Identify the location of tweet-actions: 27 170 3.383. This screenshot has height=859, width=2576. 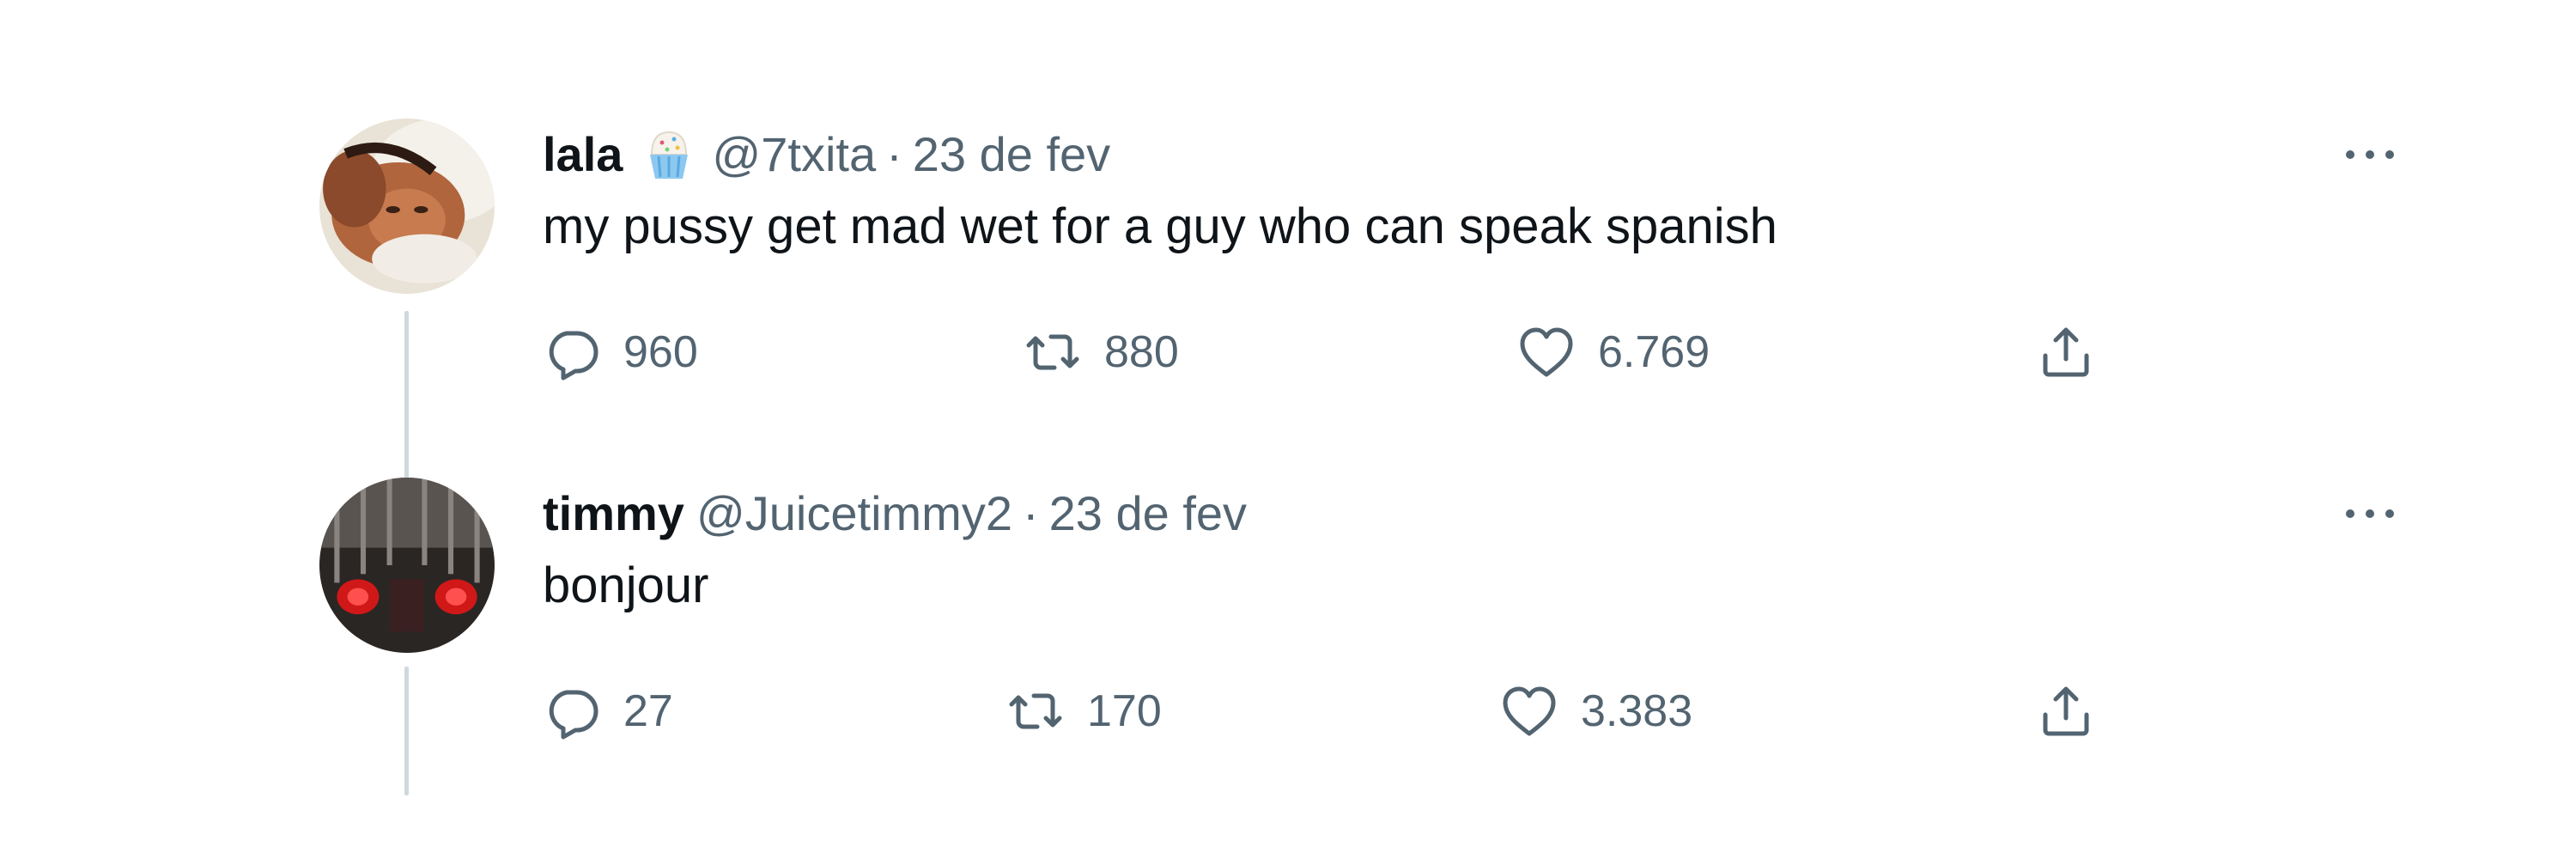
(1288, 712).